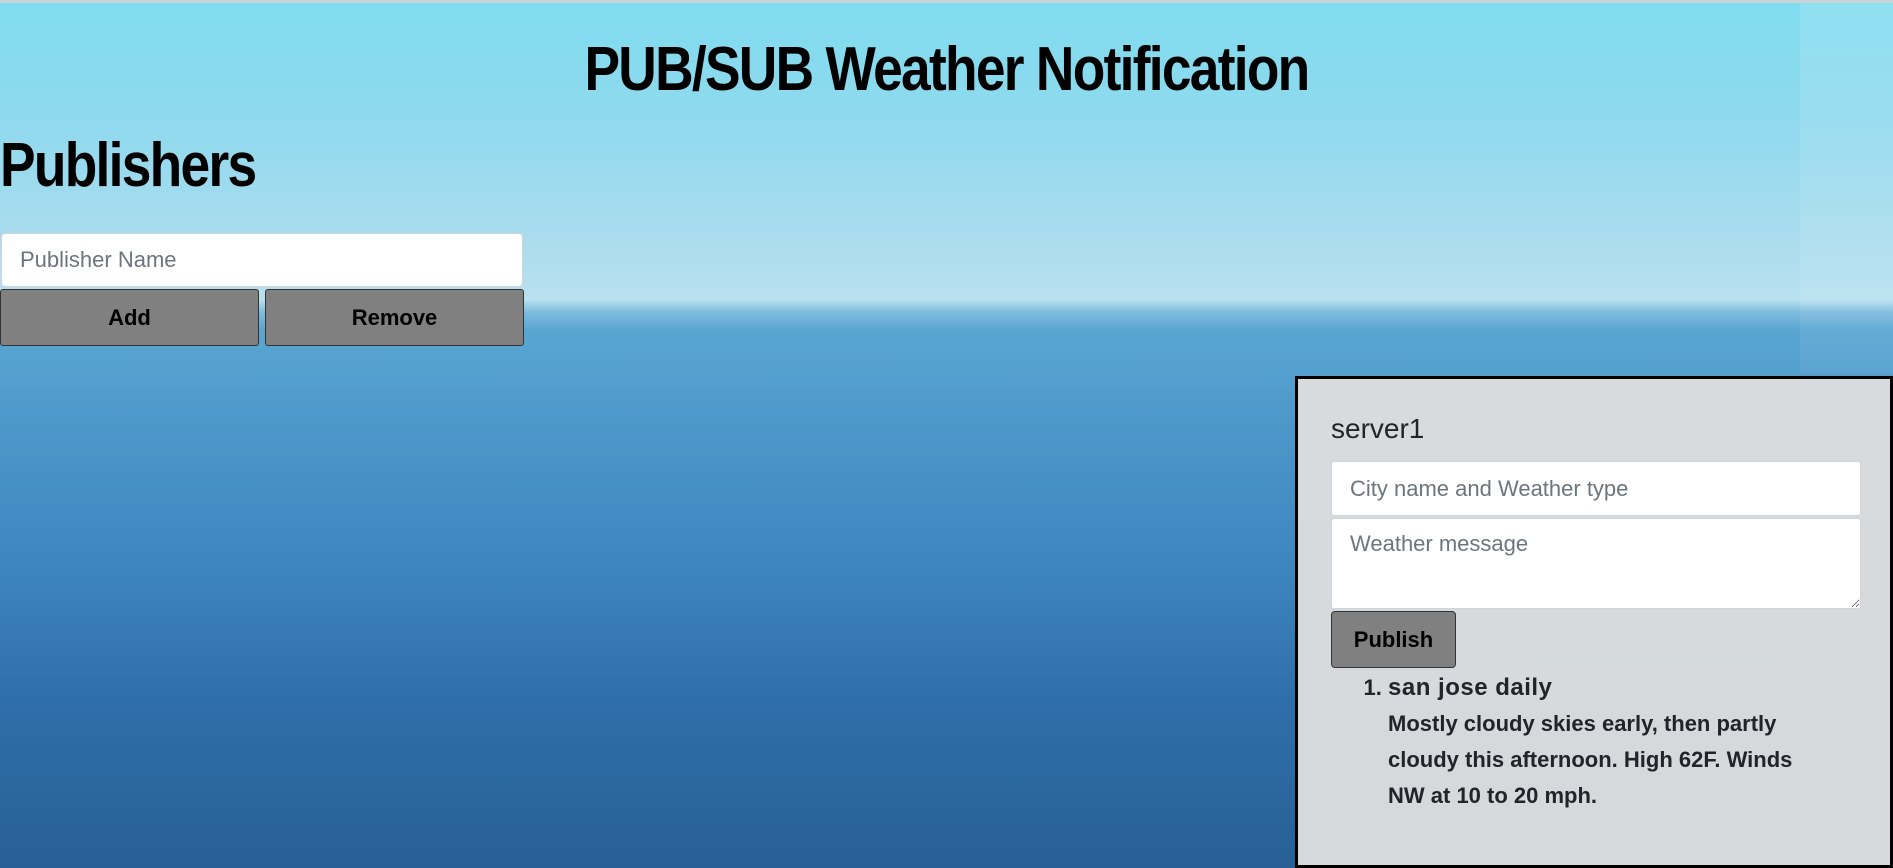 This screenshot has width=1893, height=868. I want to click on city-weather-type-input, so click(1596, 488).